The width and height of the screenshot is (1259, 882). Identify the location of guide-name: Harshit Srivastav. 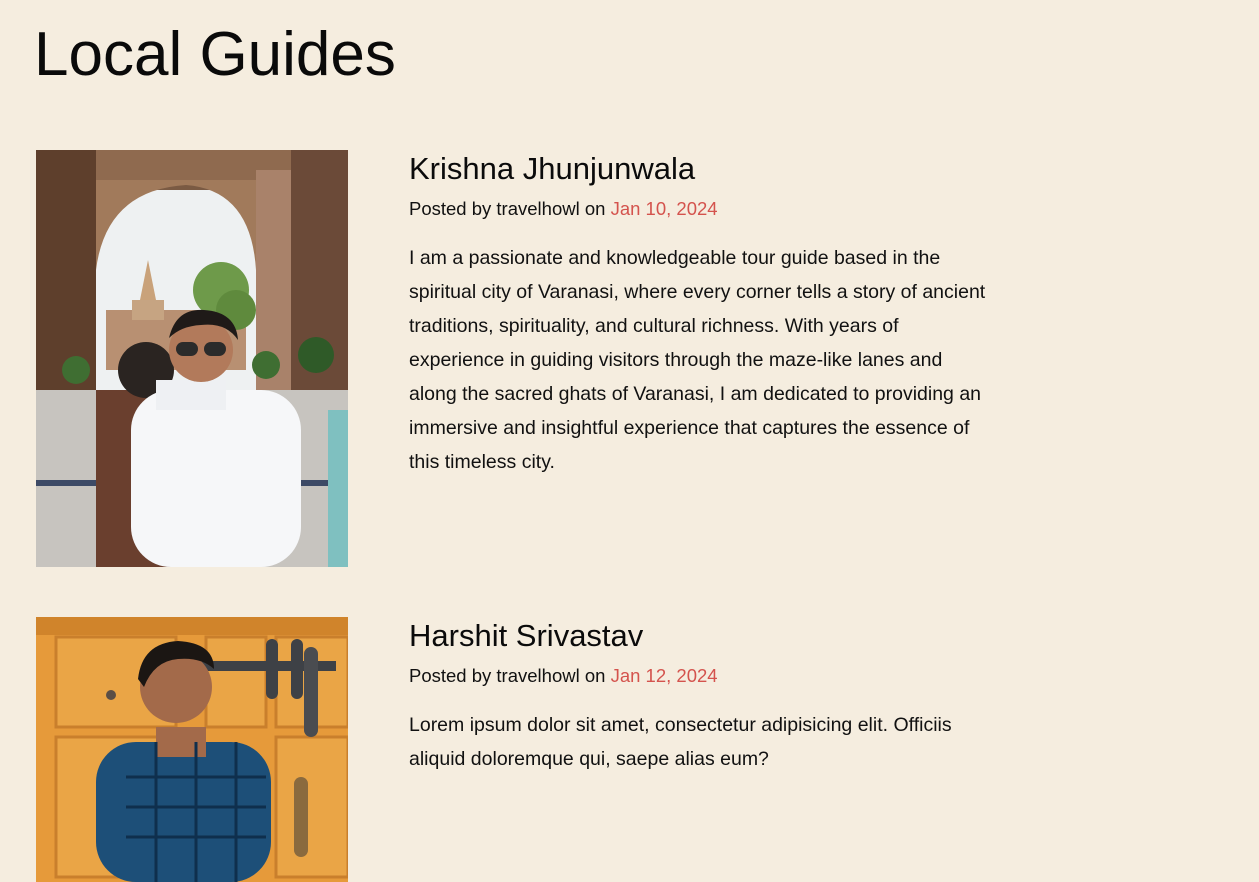
(699, 636).